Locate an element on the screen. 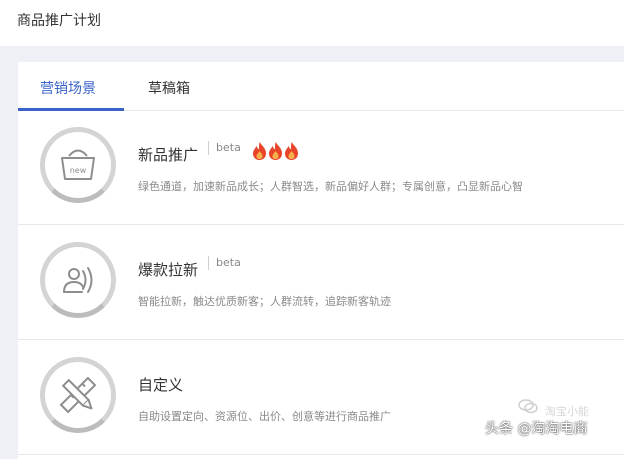 The image size is (624, 459). tab-marketing-scenes: 营销场景 is located at coordinates (68, 88).